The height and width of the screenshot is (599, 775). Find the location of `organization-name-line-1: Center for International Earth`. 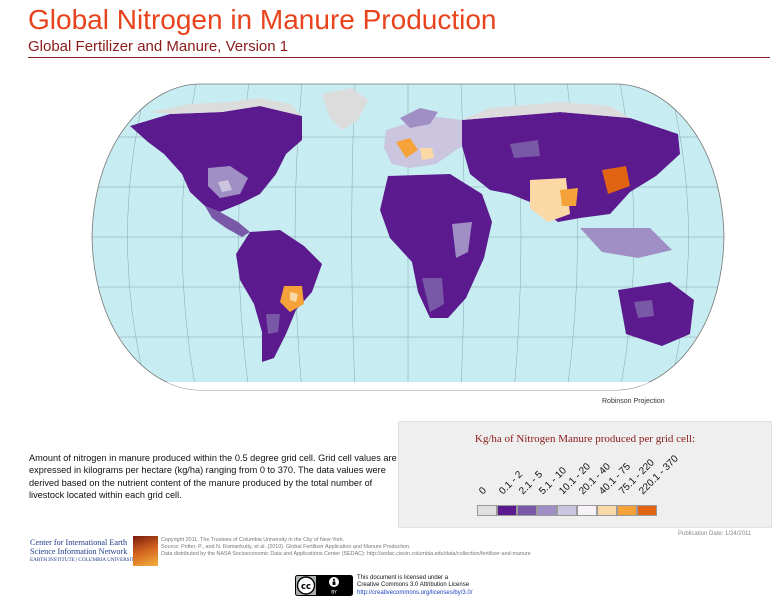

organization-name-line-1: Center for International Earth is located at coordinates (79, 542).